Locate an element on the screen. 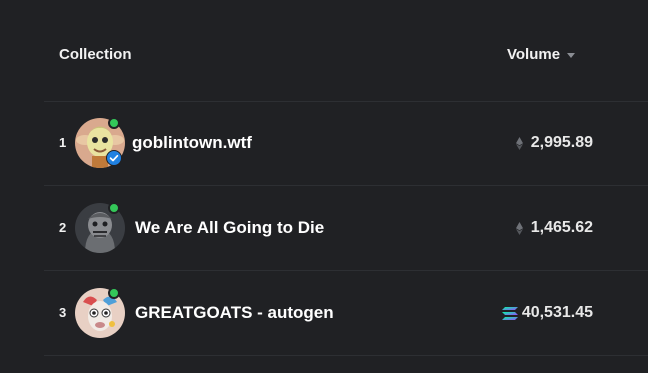  collection-name: GREATGOATS - autogen is located at coordinates (234, 313).